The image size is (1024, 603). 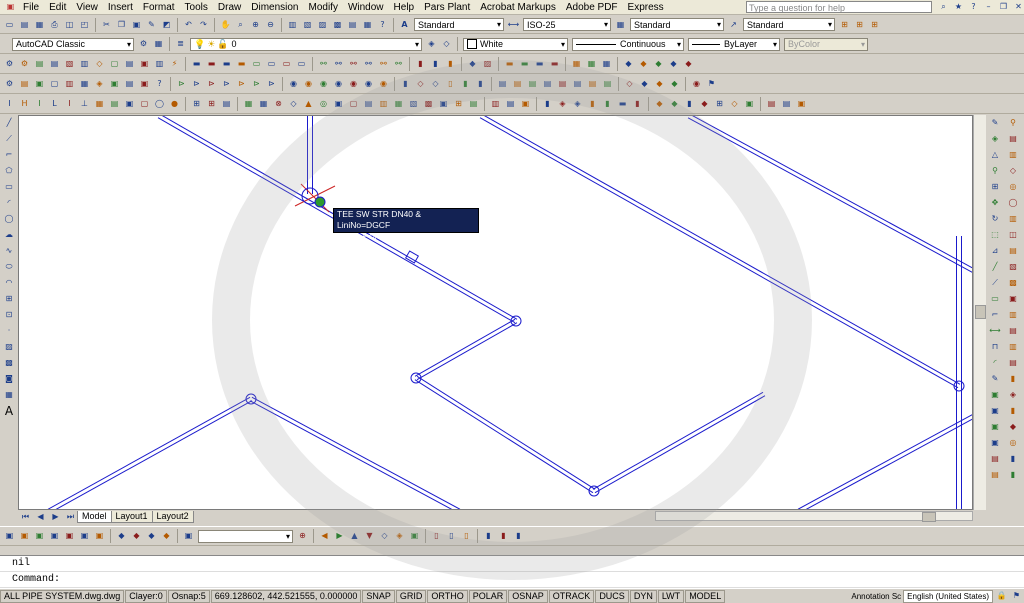 What do you see at coordinates (84, 104) in the screenshot?
I see `piping-tool-icon: ⊥` at bounding box center [84, 104].